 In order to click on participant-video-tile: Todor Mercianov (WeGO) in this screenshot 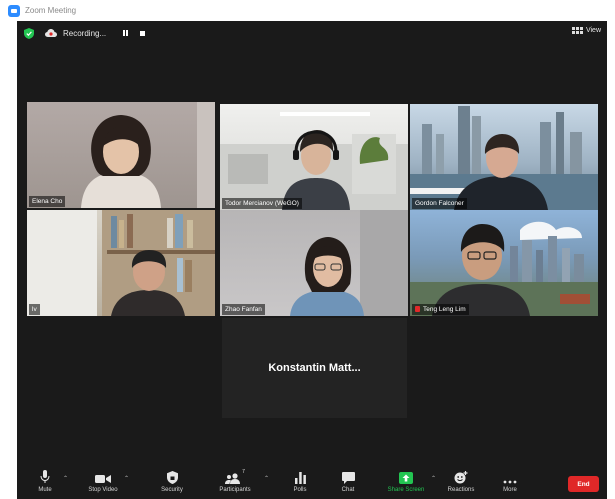, I will do `click(314, 157)`.